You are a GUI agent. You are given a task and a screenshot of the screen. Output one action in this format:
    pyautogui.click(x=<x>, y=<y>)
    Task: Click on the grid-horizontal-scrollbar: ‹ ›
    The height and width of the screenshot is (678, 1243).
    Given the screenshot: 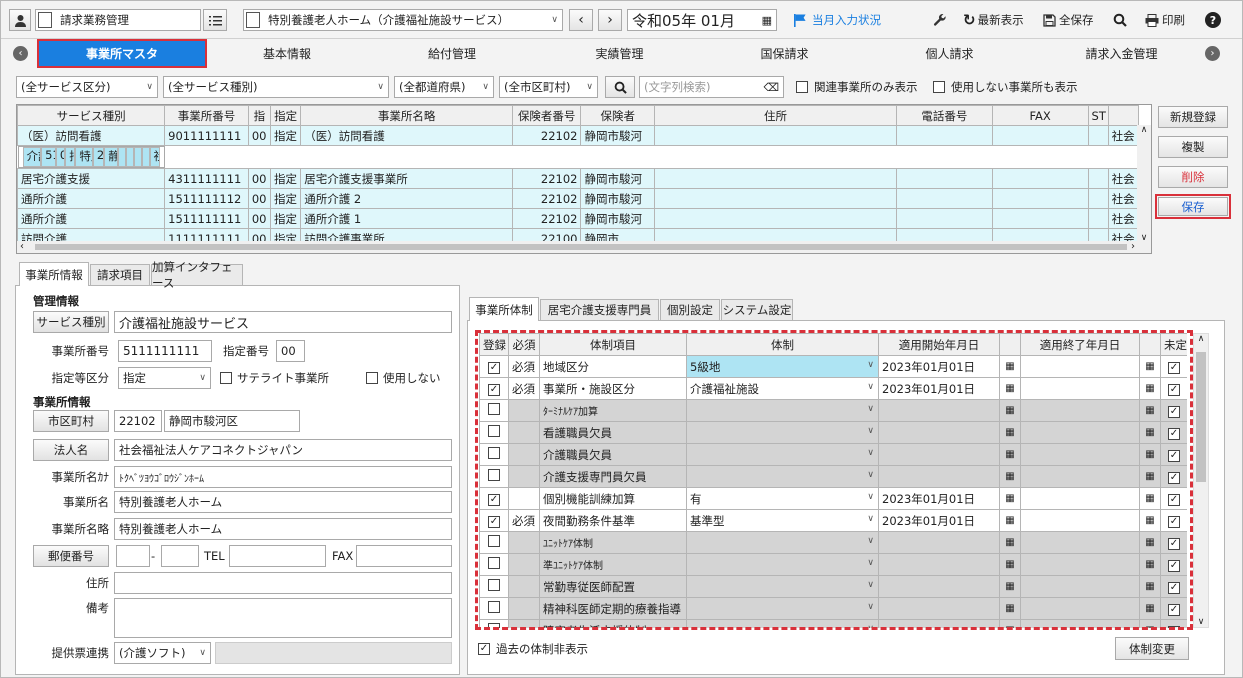 What is the action you would take?
    pyautogui.click(x=584, y=247)
    